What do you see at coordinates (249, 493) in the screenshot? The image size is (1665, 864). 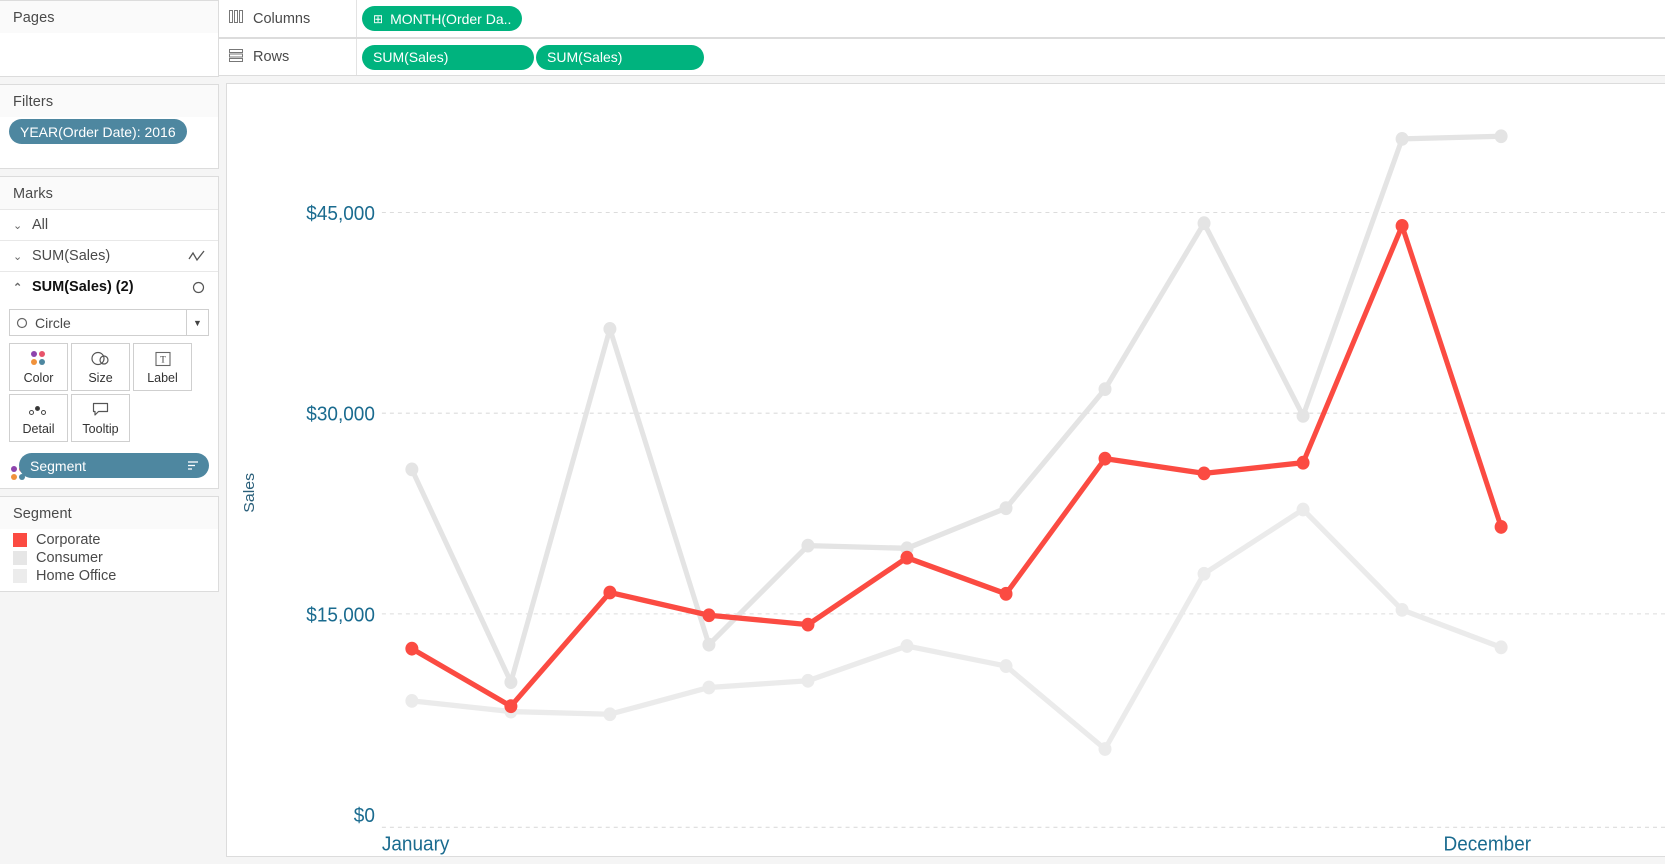 I see `y-axis-title: Sales` at bounding box center [249, 493].